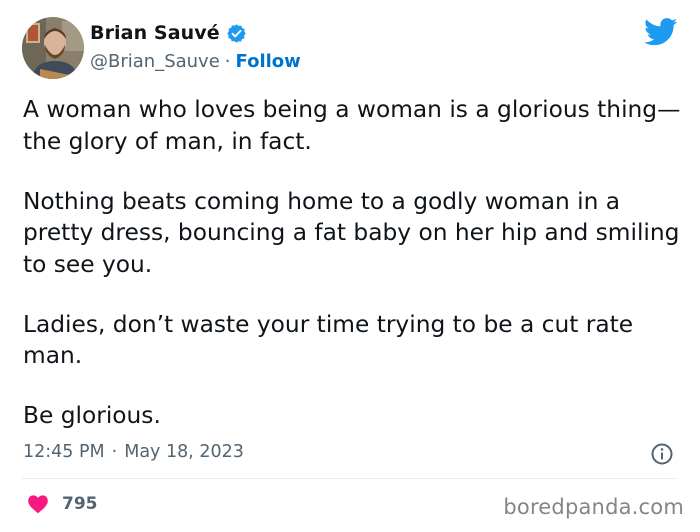  I want to click on watermark: boredpanda.com, so click(593, 507).